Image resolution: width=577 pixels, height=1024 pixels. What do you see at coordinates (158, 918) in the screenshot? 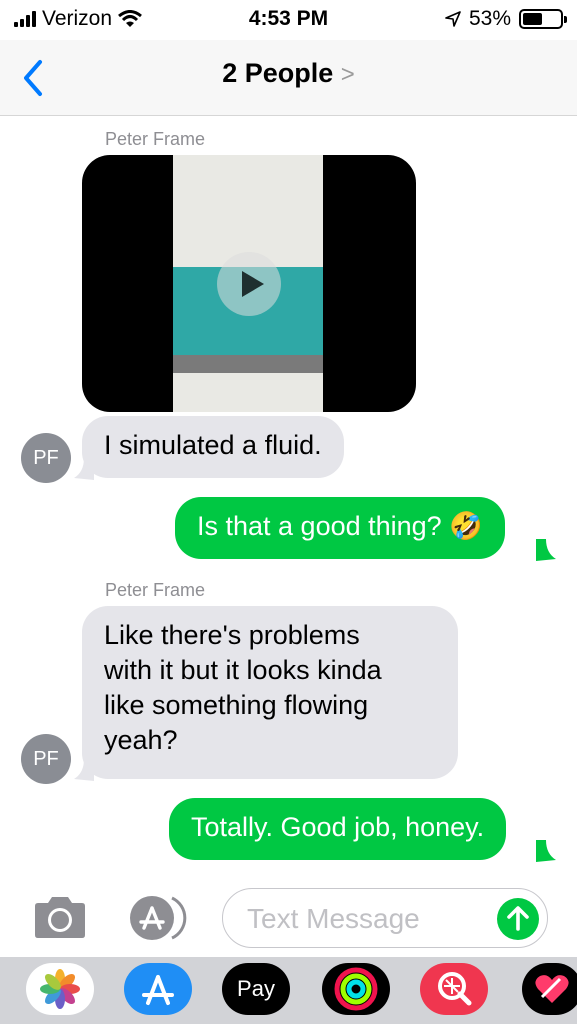
I see `app-store-drawer-icon` at bounding box center [158, 918].